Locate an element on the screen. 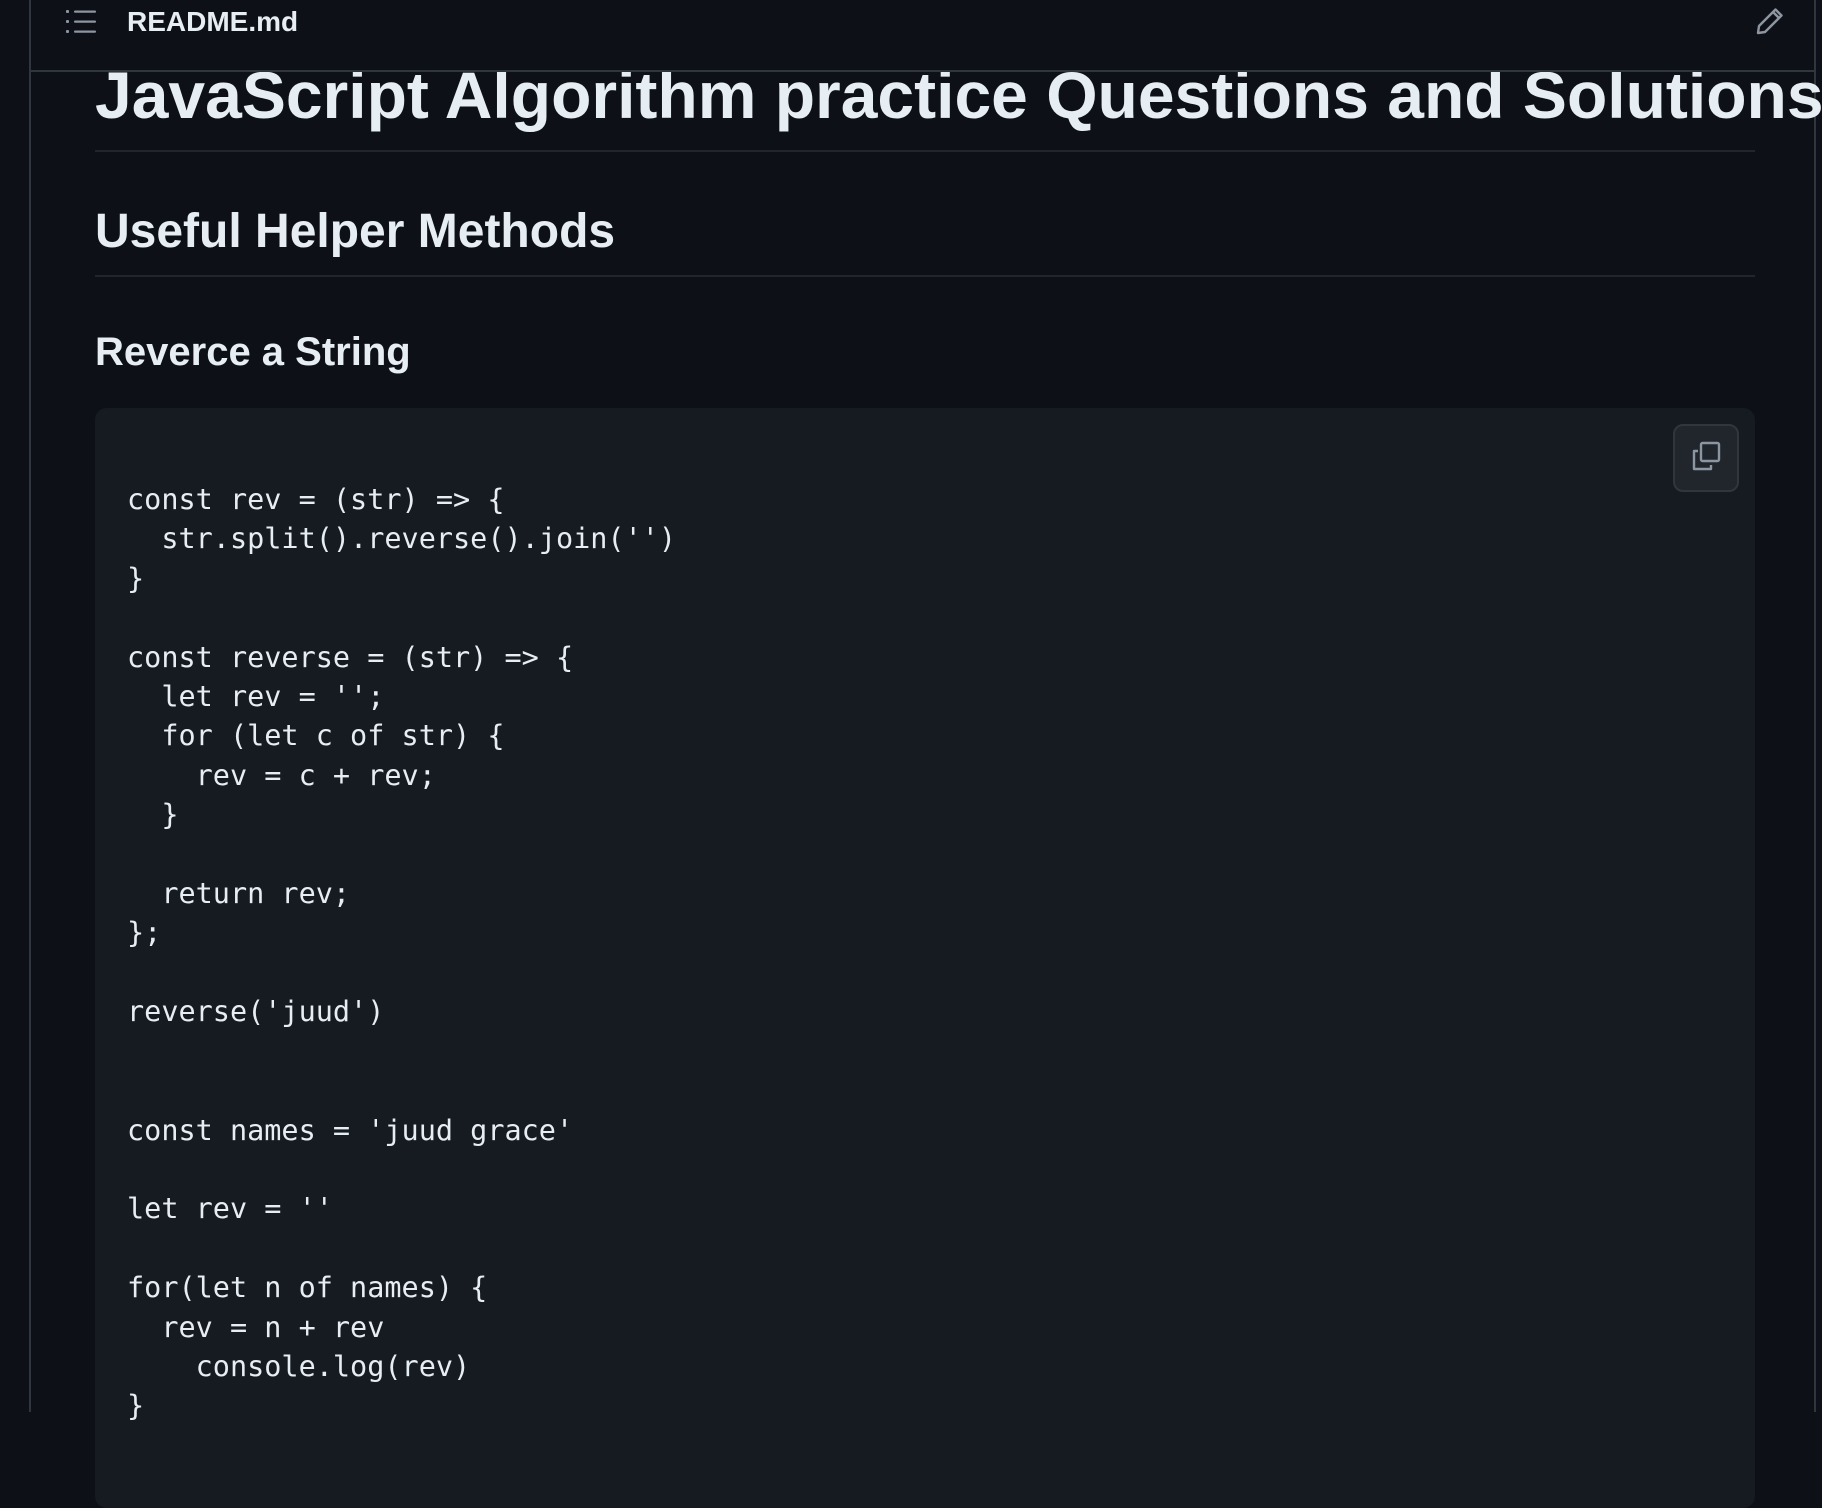 The image size is (1822, 1508). copy-button is located at coordinates (1706, 458).